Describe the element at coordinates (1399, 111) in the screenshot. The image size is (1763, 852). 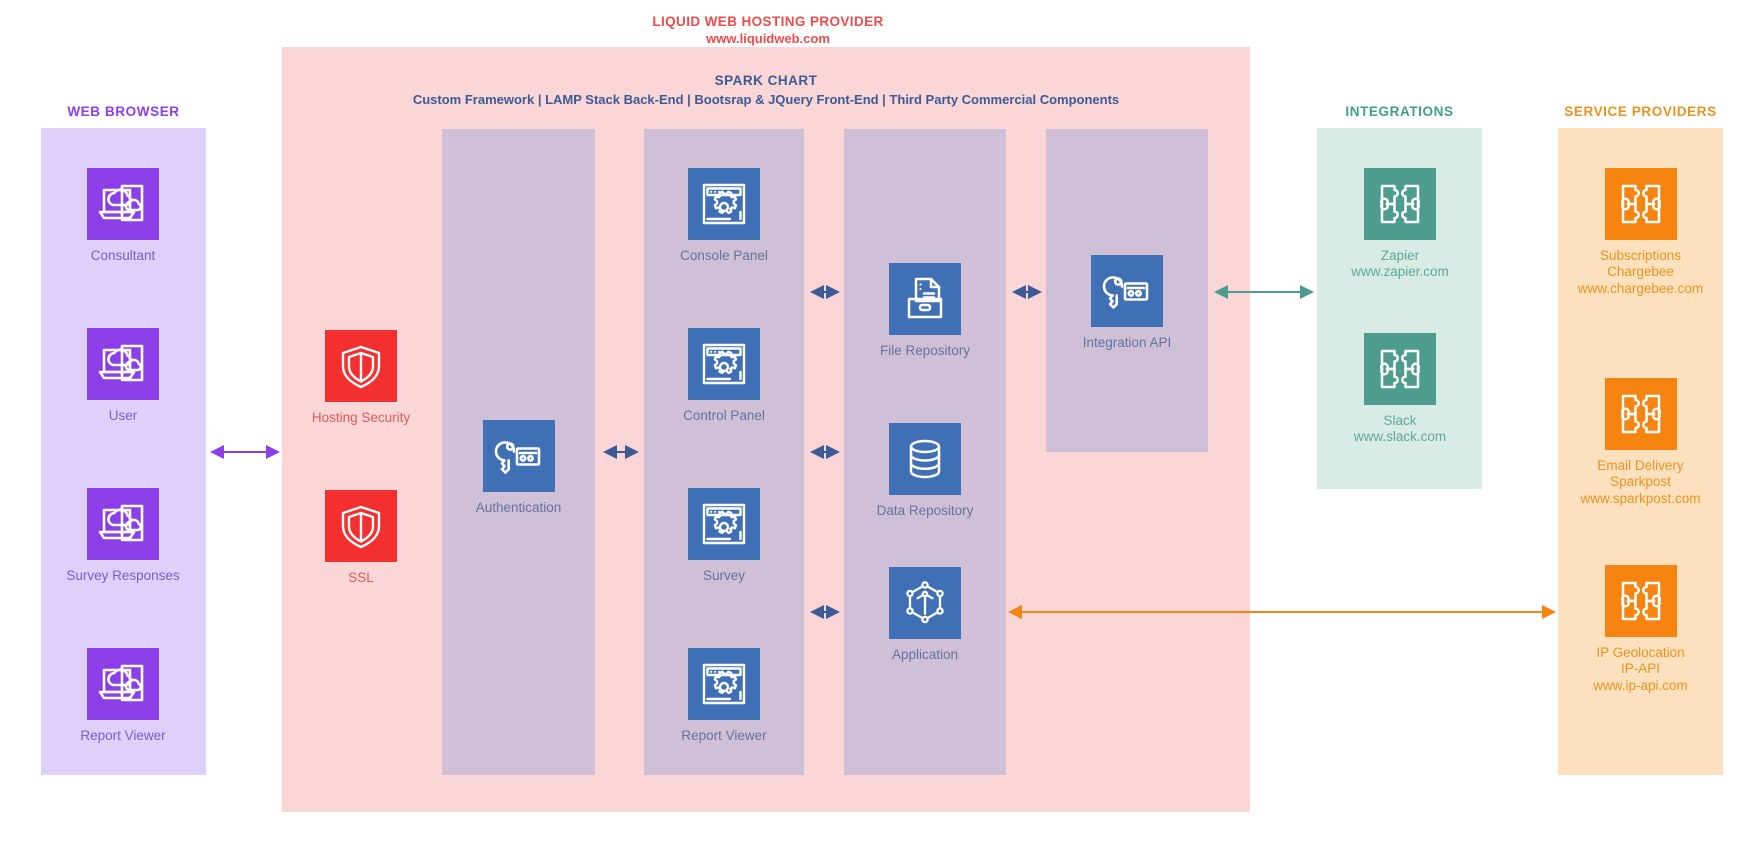
I see `integrations-header: INTEGRATIONS` at that location.